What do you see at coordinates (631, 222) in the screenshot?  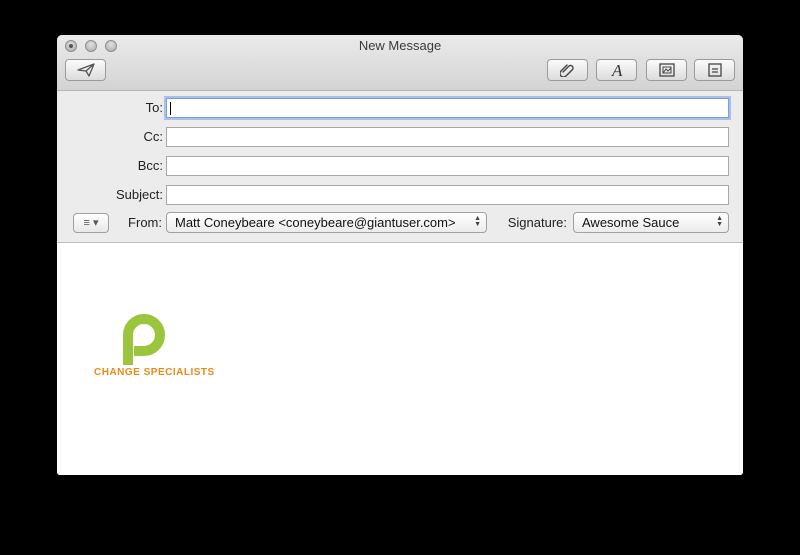 I see `signature-value: Awesome Sauce` at bounding box center [631, 222].